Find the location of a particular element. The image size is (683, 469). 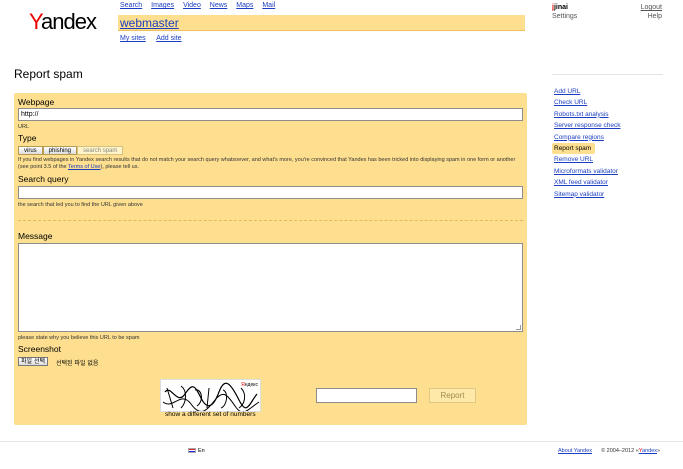

user-block: jjinai Settings is located at coordinates (564, 12).